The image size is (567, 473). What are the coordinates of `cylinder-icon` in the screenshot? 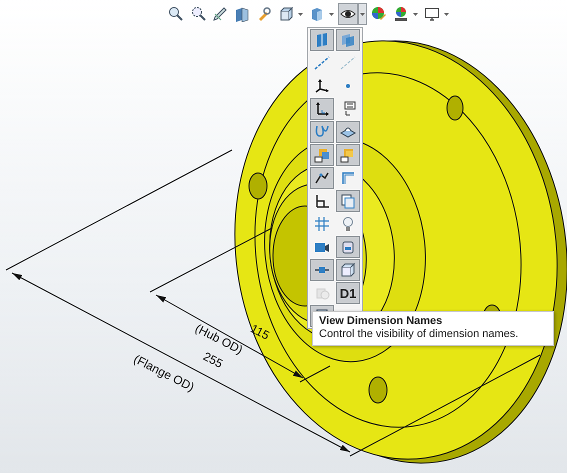 It's located at (348, 247).